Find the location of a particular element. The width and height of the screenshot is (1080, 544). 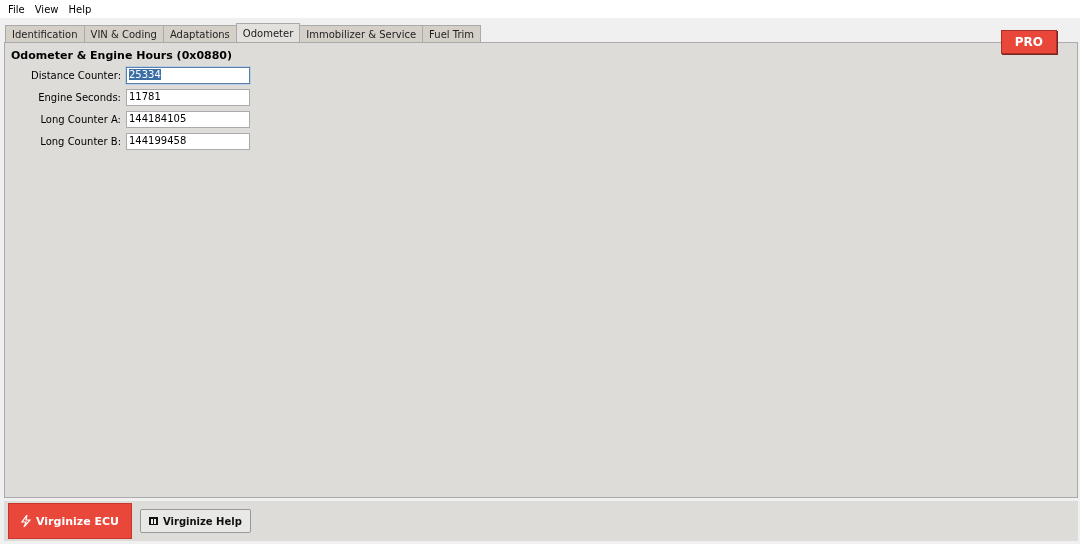

tab: Fuel Trim is located at coordinates (452, 33).